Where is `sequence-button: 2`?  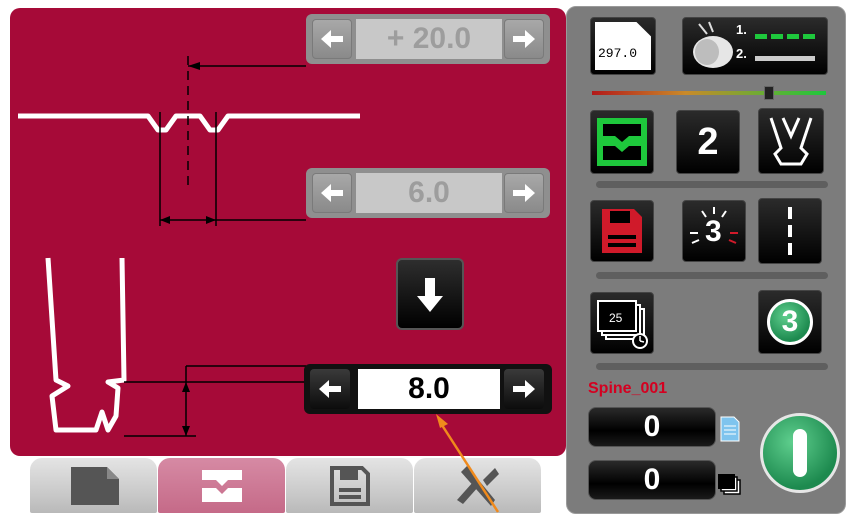 sequence-button: 2 is located at coordinates (708, 142).